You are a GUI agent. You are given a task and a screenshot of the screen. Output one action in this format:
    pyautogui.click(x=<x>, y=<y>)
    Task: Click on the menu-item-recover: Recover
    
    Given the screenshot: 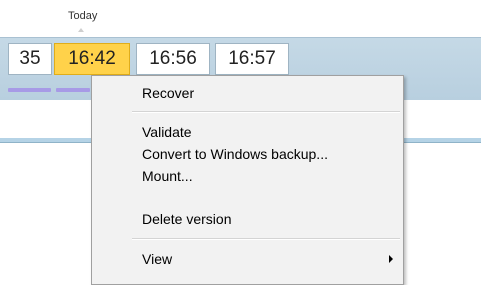 What is the action you would take?
    pyautogui.click(x=247, y=93)
    